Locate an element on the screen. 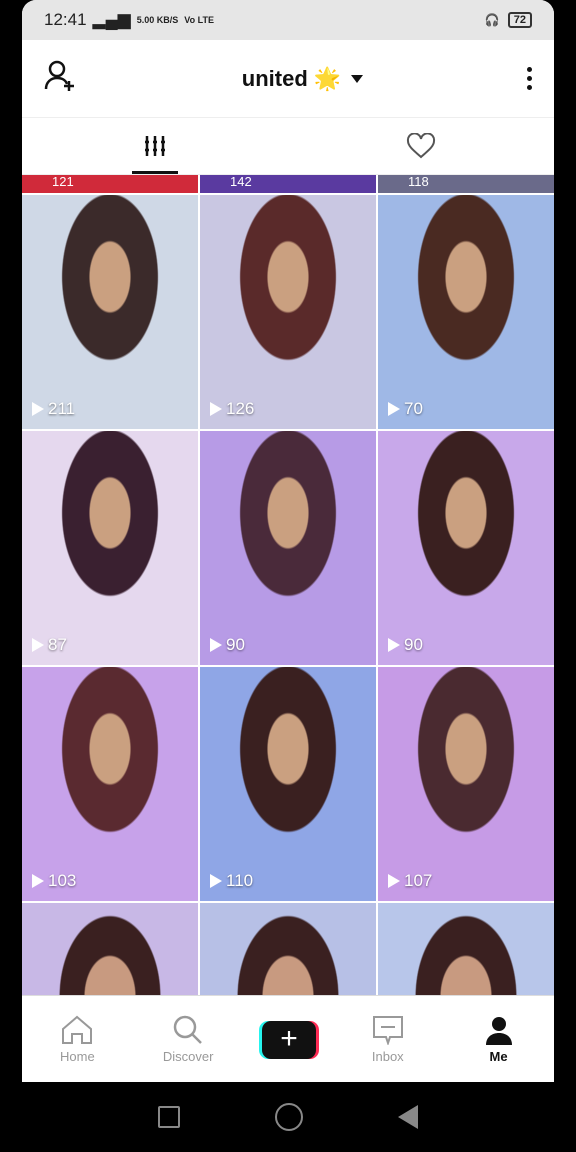 Image resolution: width=576 pixels, height=1152 pixels. view-count: 126 is located at coordinates (232, 409).